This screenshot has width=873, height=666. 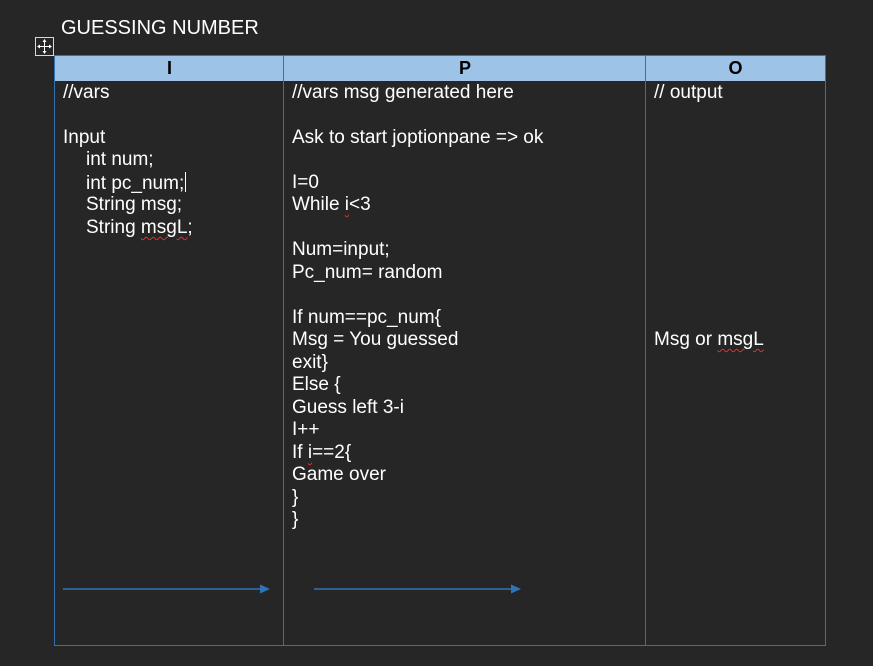 I want to click on input-comment: //vars, so click(x=86, y=92).